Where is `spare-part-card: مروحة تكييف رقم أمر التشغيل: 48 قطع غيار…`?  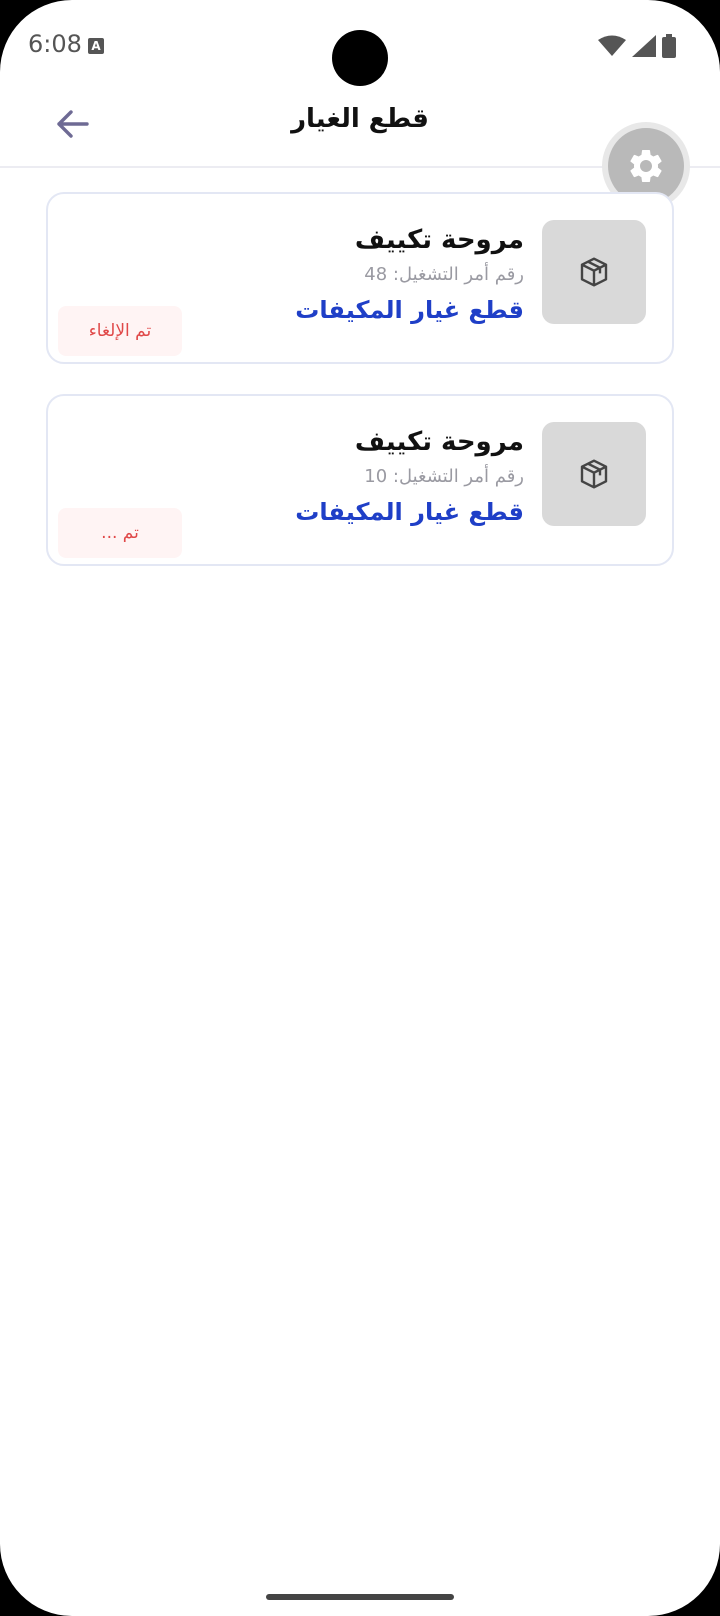
spare-part-card: مروحة تكييف رقم أمر التشغيل: 48 قطع غيار… is located at coordinates (360, 278).